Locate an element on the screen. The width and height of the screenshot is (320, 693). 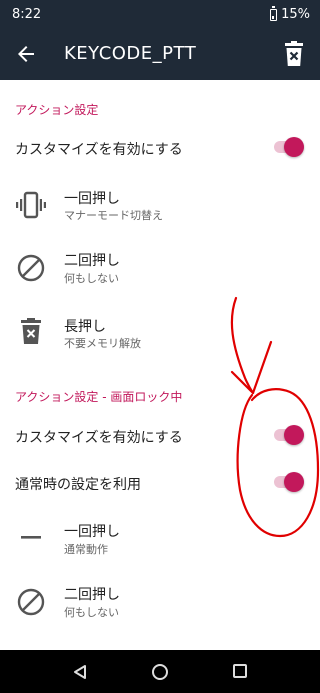
minus-icon is located at coordinates (31, 537).